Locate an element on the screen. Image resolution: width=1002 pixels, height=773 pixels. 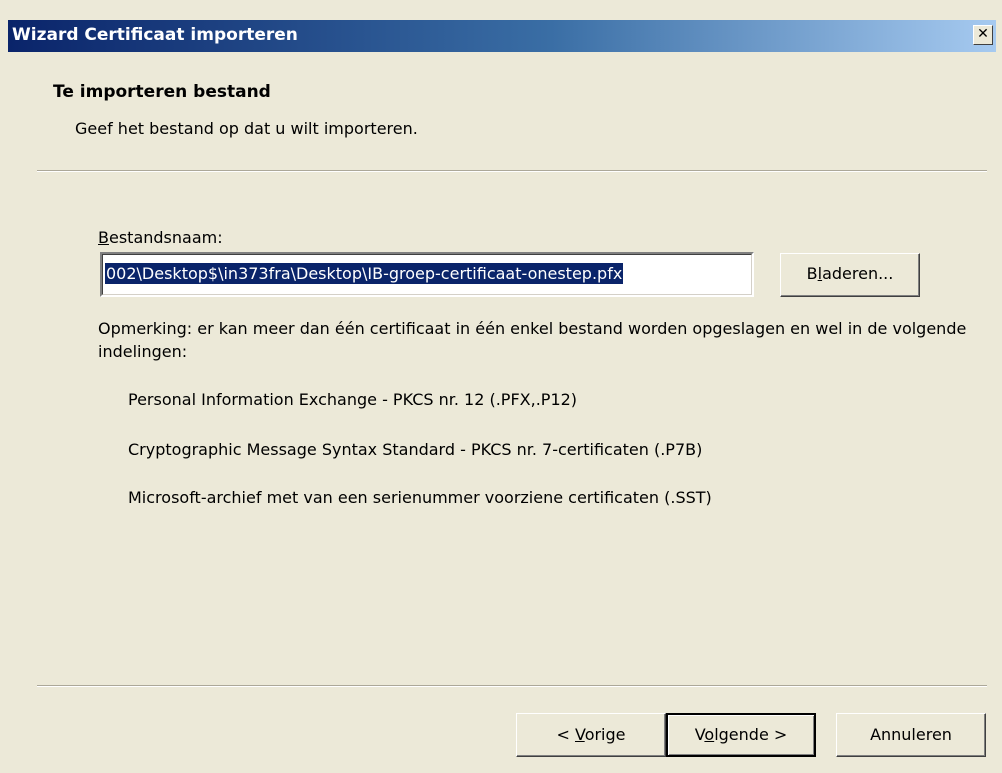
close-icon: ✕ is located at coordinates (983, 34).